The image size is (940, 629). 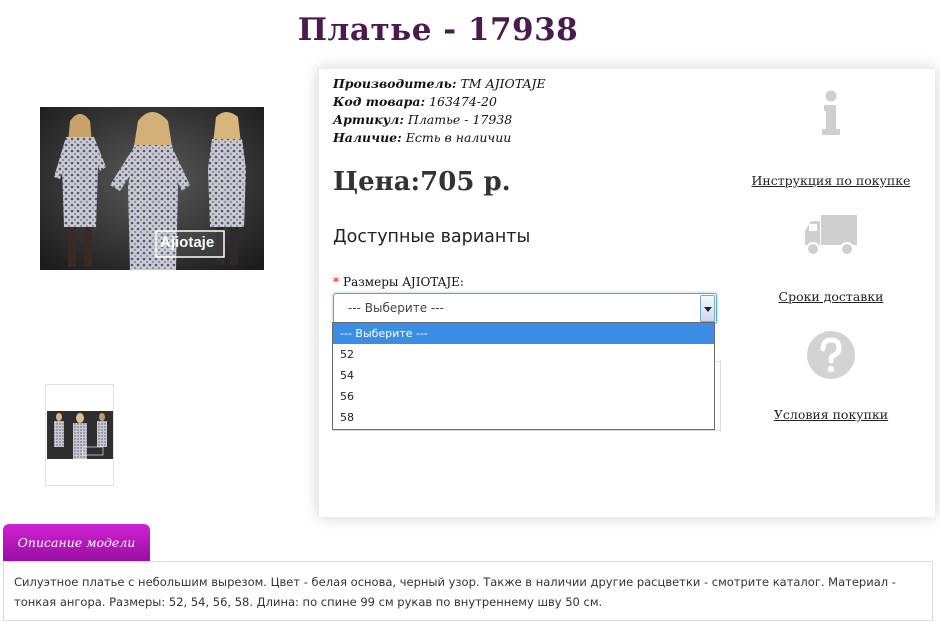 I want to click on manufacturer-row: Производитель: ТМ AJIOTAJE, so click(x=439, y=84).